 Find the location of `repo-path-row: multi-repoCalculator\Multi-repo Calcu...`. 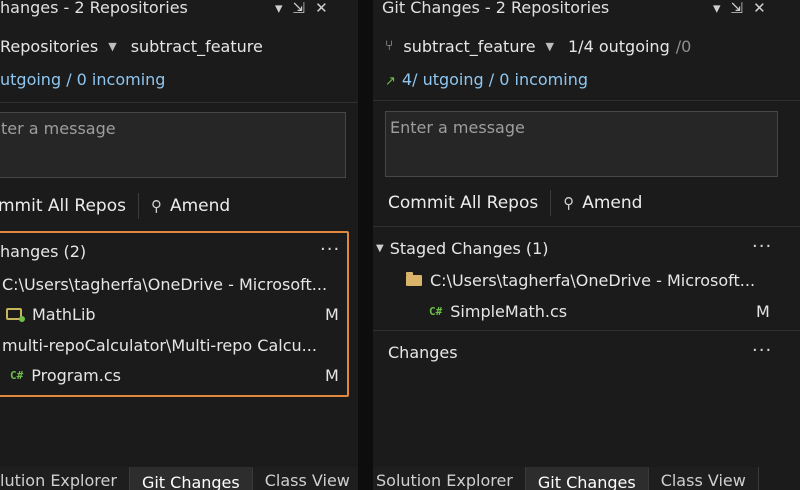

repo-path-row: multi-repoCalculator\Multi-repo Calcu... is located at coordinates (159, 345).